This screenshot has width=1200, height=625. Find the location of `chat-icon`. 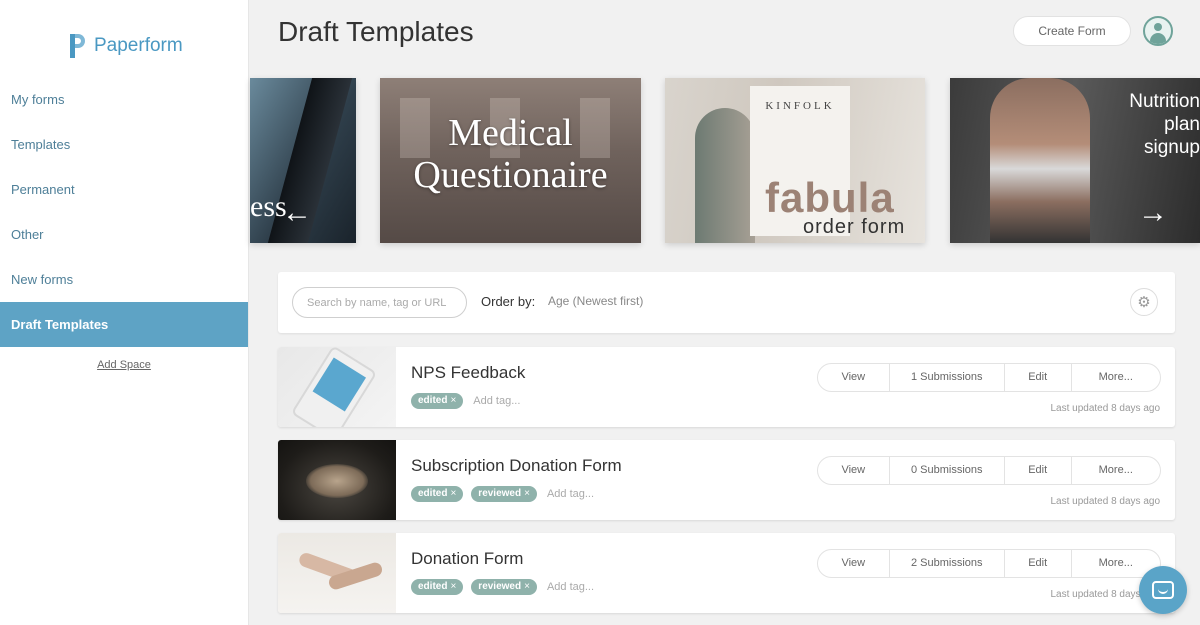

chat-icon is located at coordinates (1163, 590).